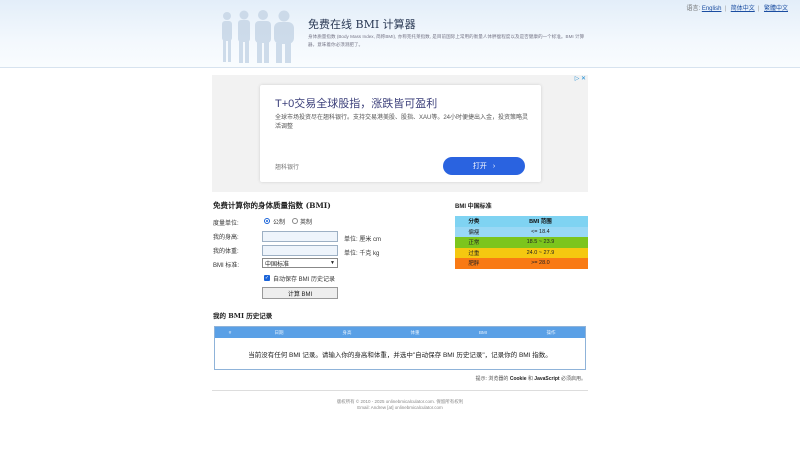 This screenshot has height=450, width=800. What do you see at coordinates (226, 252) in the screenshot?
I see `weight-label: 我的体重:` at bounding box center [226, 252].